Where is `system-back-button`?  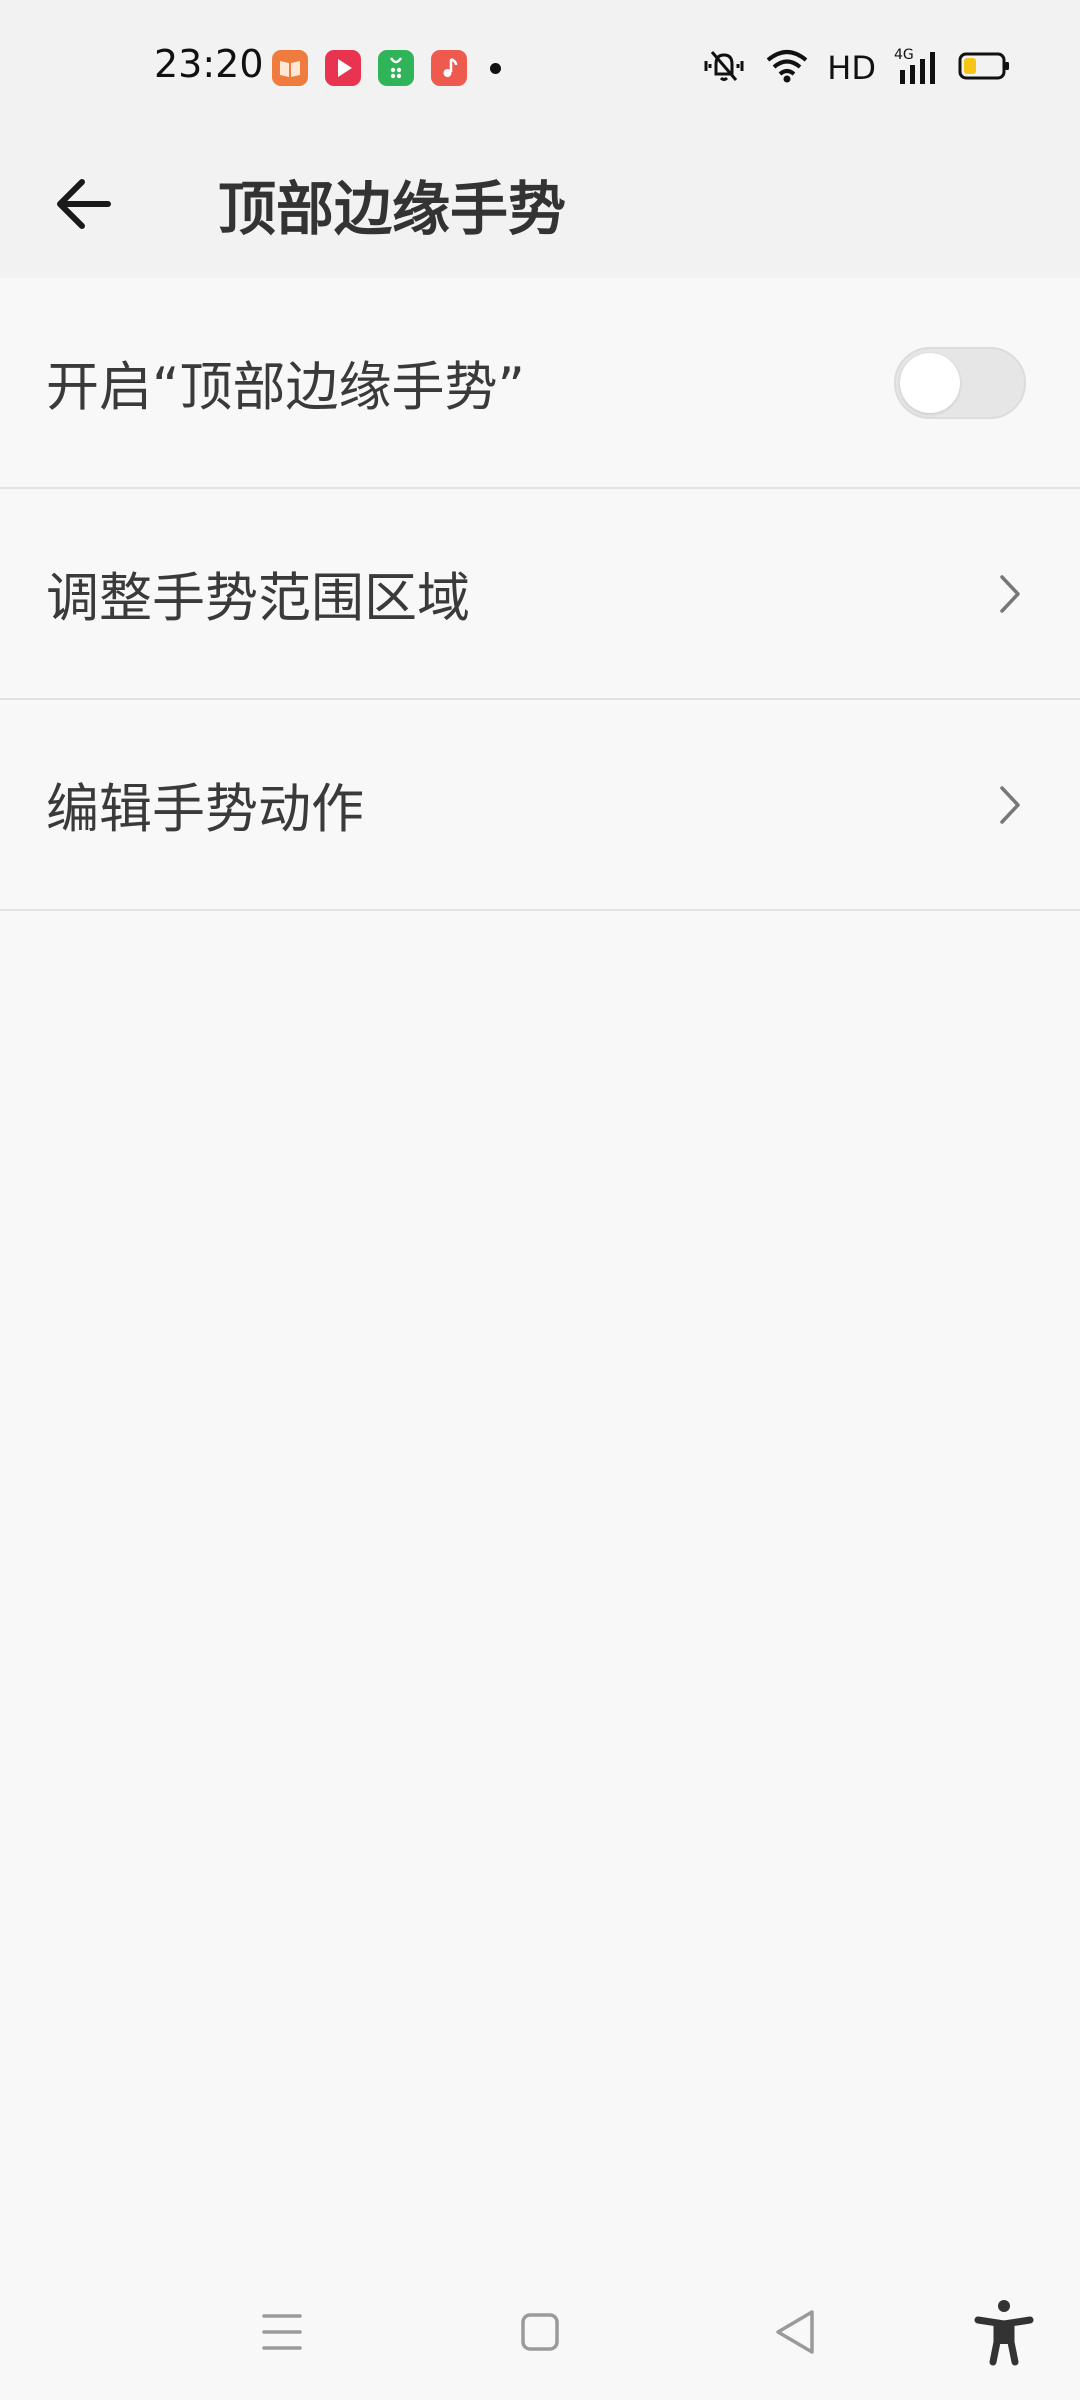
system-back-button is located at coordinates (796, 2332).